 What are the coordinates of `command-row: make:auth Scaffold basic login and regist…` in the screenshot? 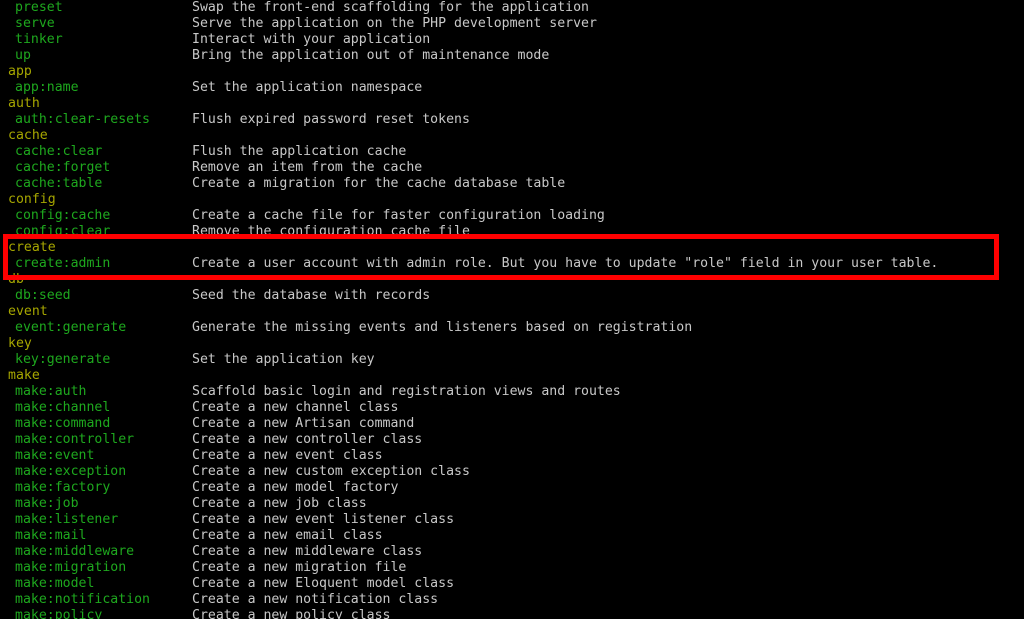 It's located at (512, 392).